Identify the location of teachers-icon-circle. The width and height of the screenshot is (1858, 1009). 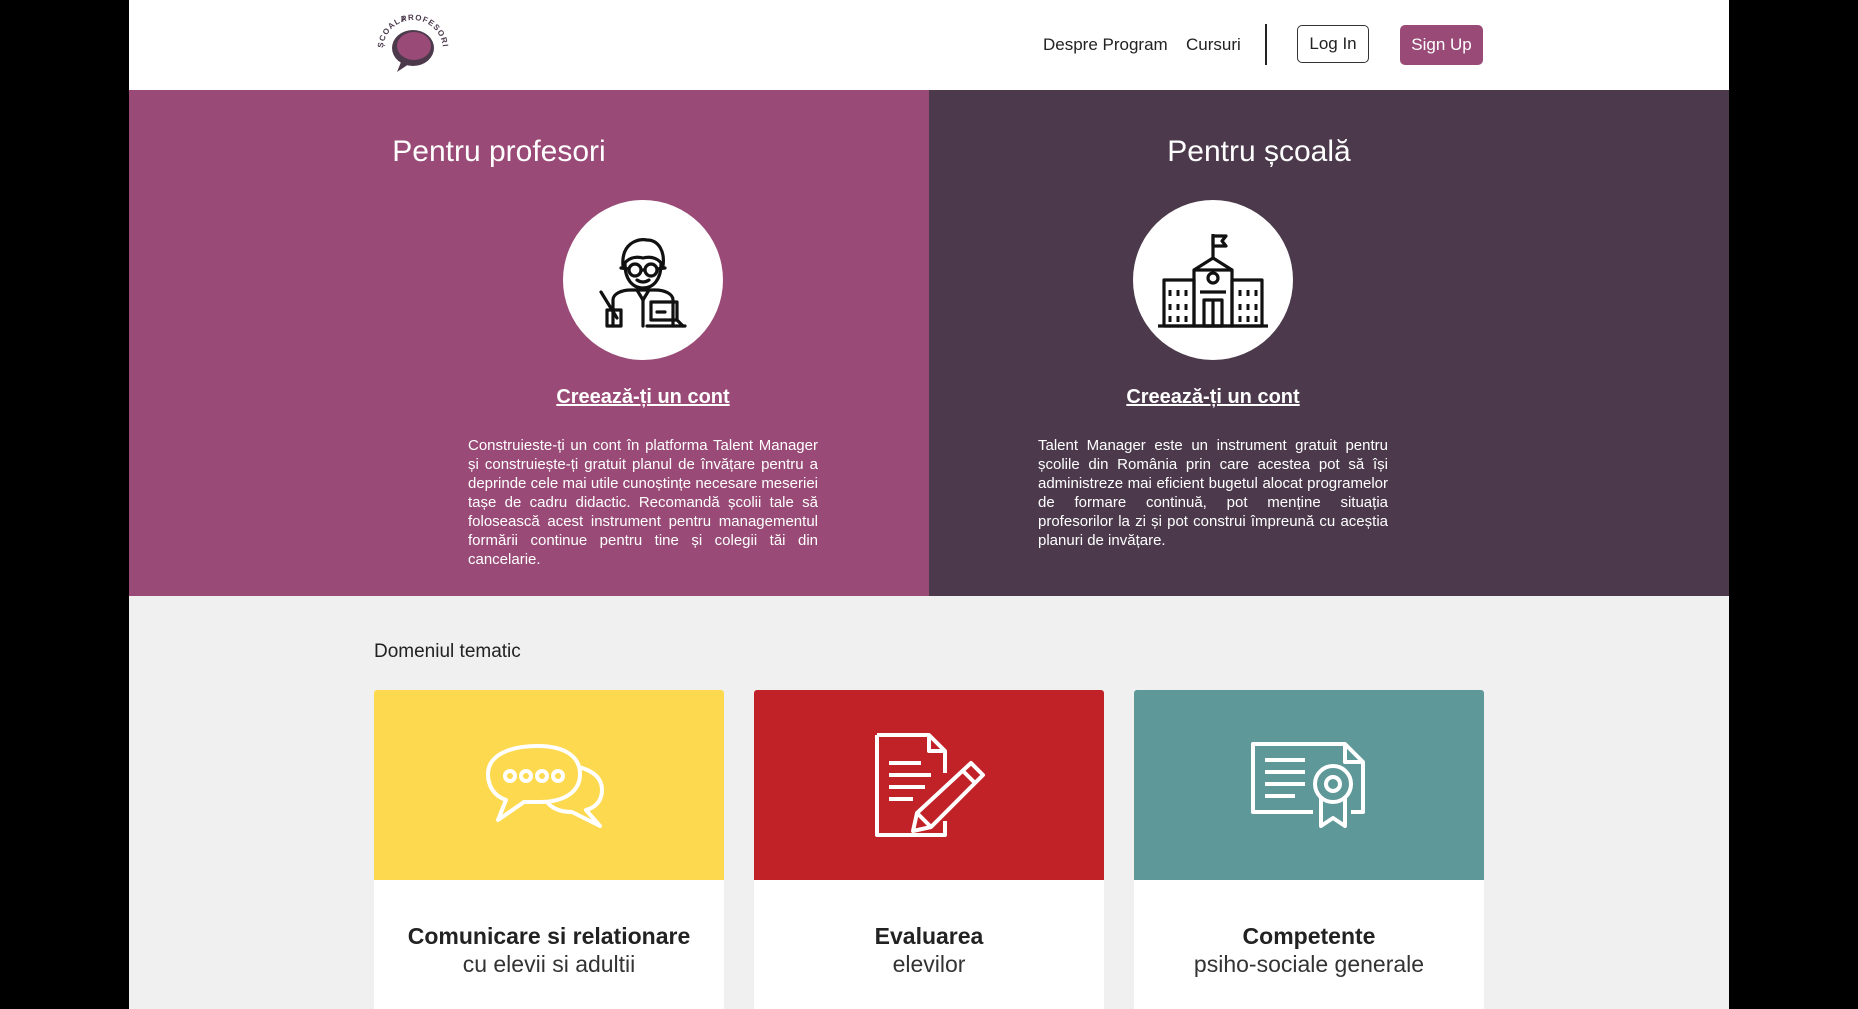
(643, 280).